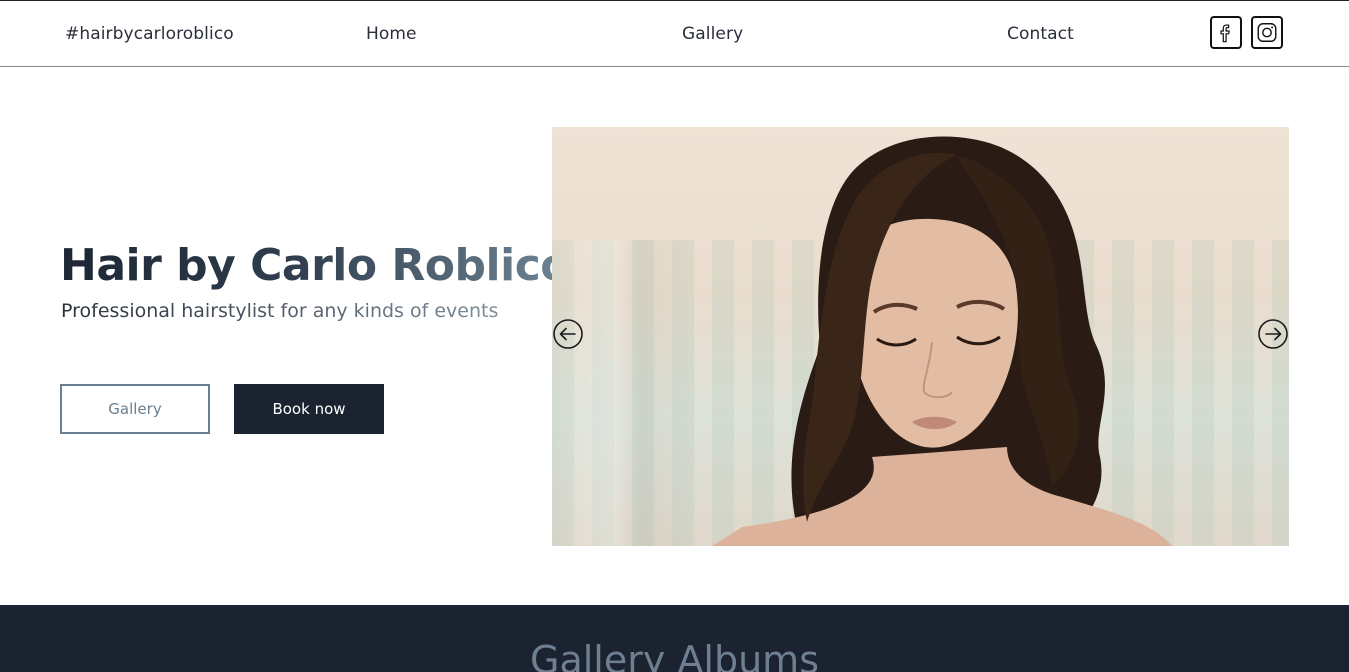 This screenshot has width=1349, height=672. I want to click on arrow-right-circle-icon, so click(1273, 334).